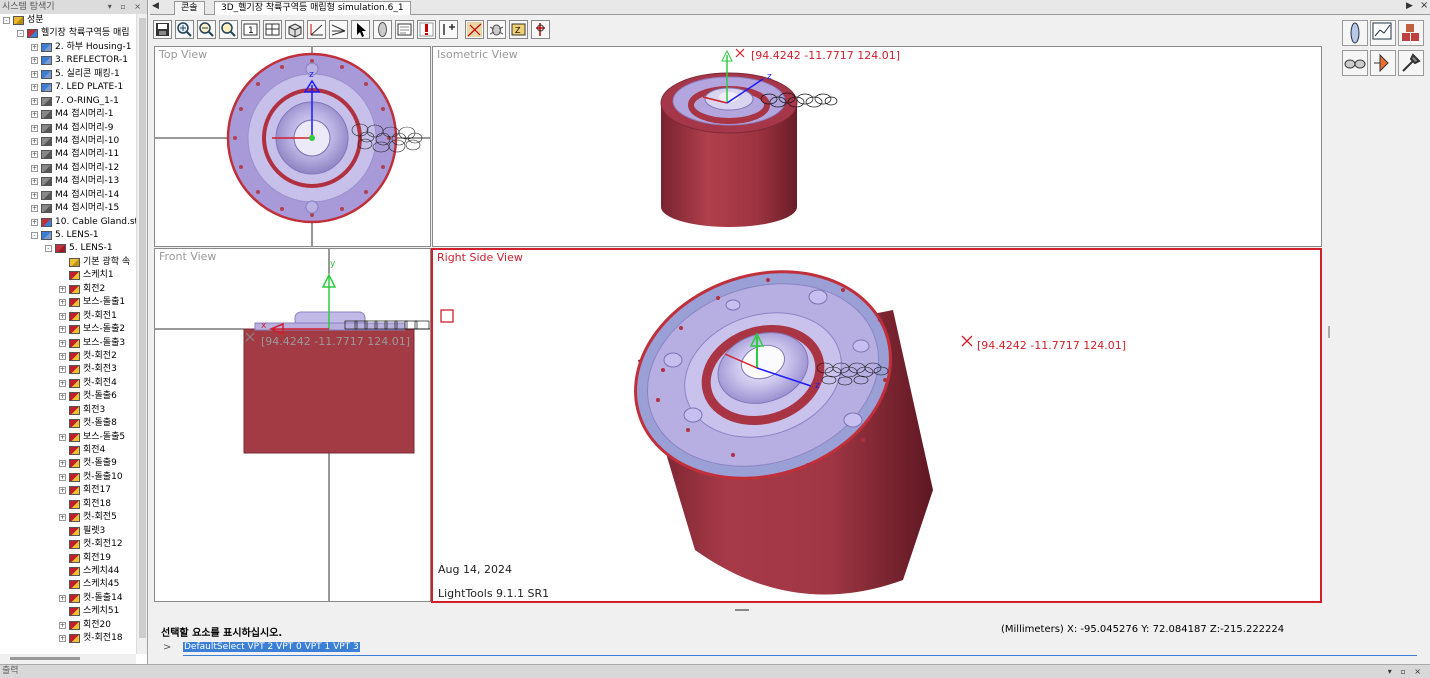 This screenshot has width=1430, height=678. What do you see at coordinates (68, 369) in the screenshot?
I see `tree-item: + 컷-회전3` at bounding box center [68, 369].